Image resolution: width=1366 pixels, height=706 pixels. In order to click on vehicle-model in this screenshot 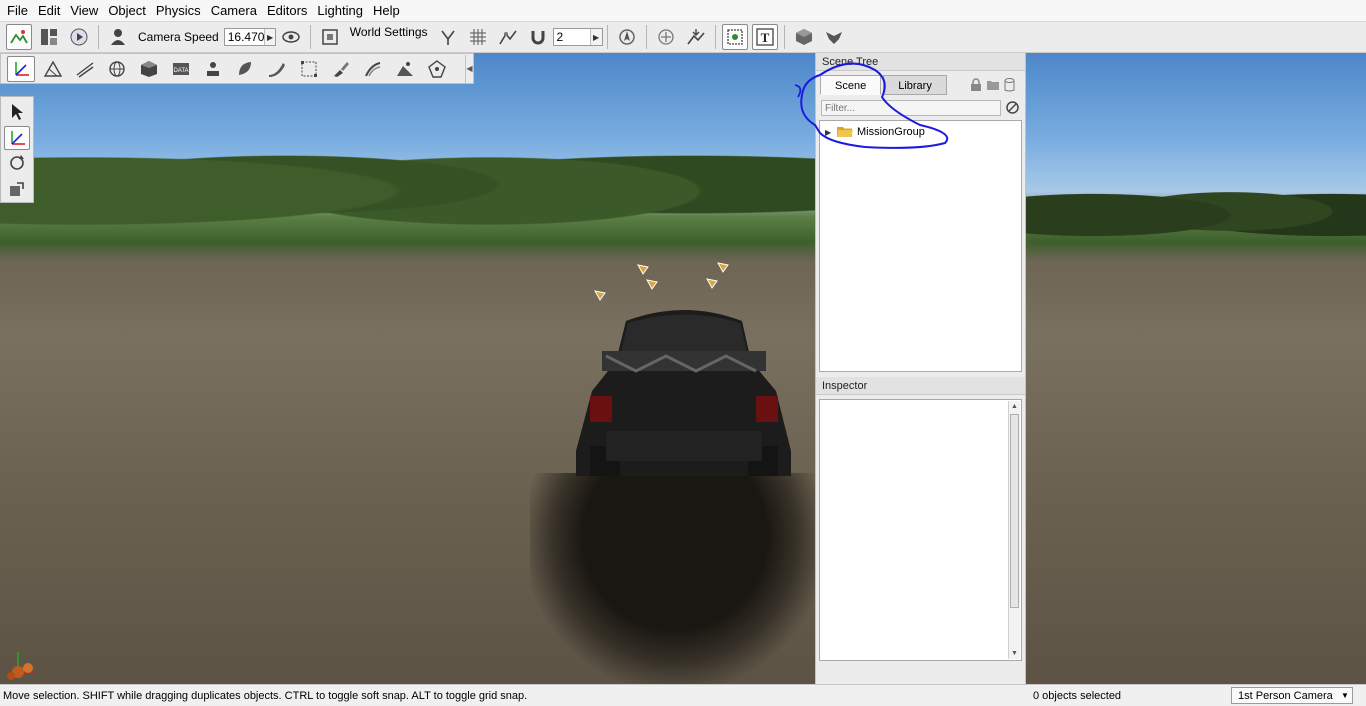, I will do `click(684, 393)`.